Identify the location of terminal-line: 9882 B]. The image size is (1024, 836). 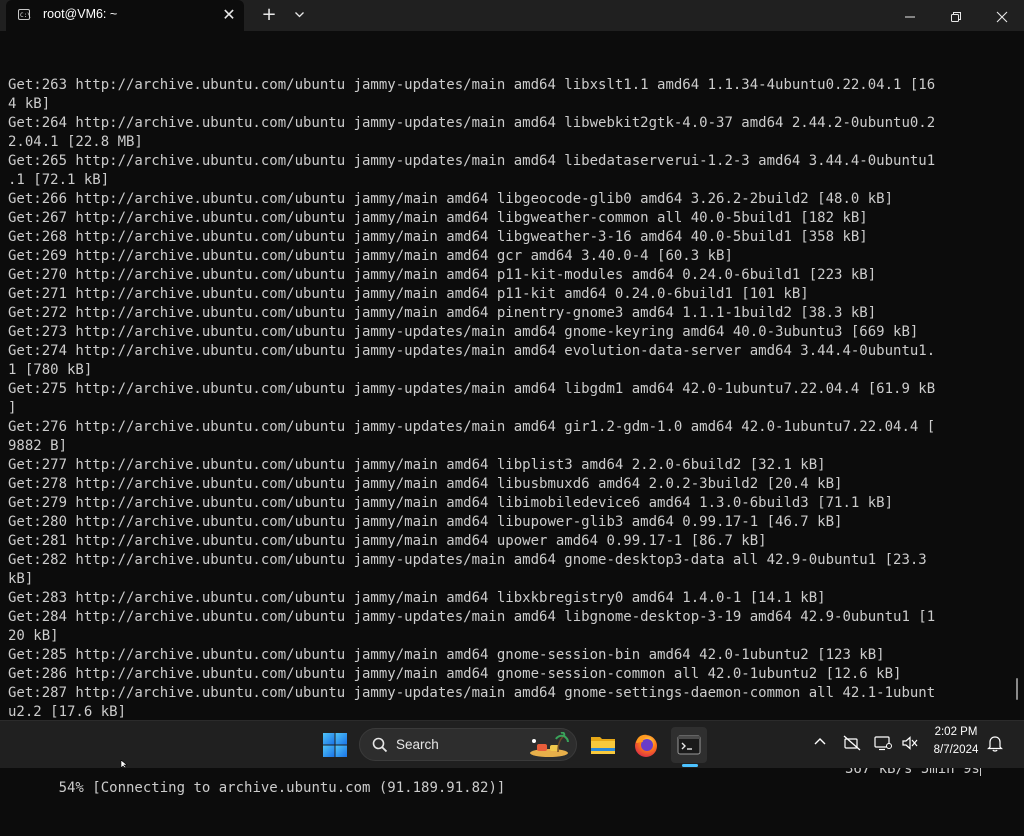
(38, 446).